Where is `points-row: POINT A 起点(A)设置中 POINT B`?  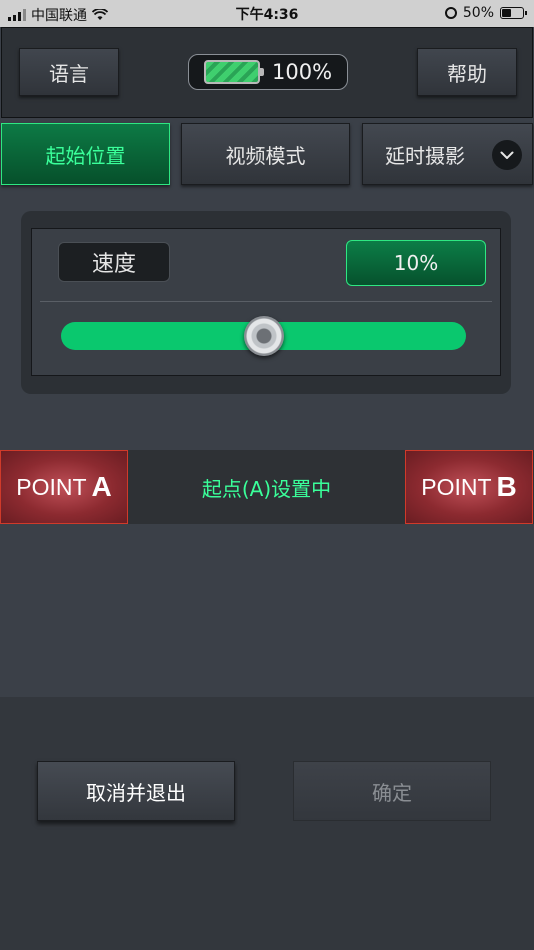
points-row: POINT A 起点(A)设置中 POINT B is located at coordinates (267, 487).